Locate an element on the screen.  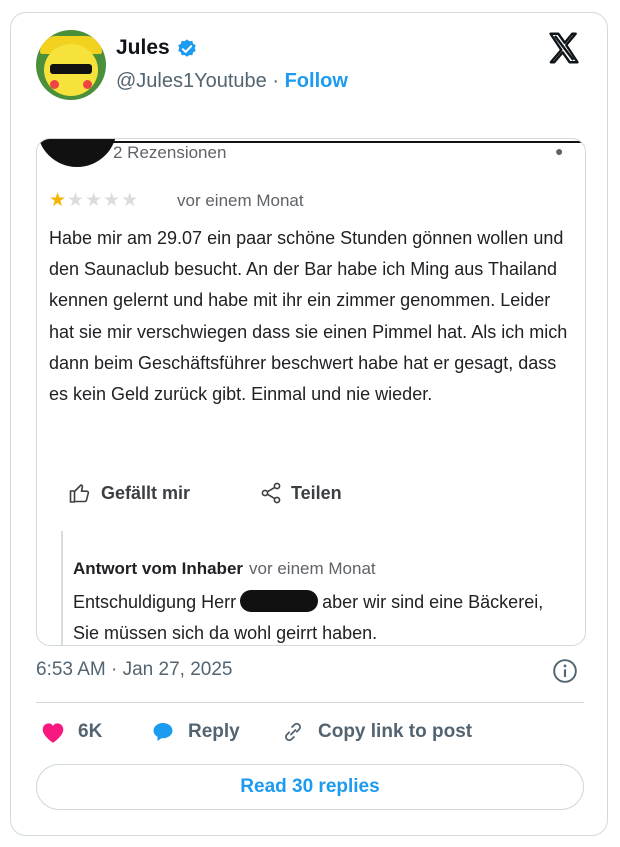
divider is located at coordinates (310, 702).